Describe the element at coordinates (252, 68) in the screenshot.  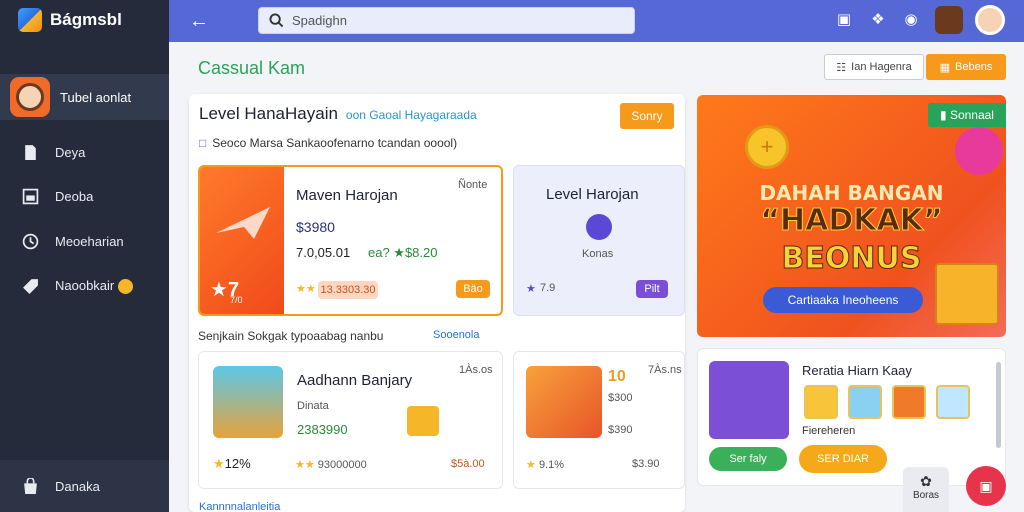
I see `page-title: Cassual Kam` at that location.